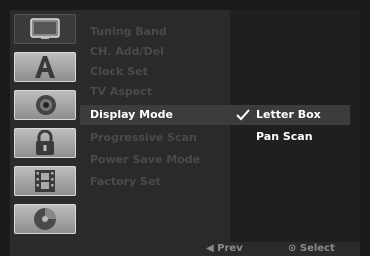 The height and width of the screenshot is (256, 370). I want to click on checkmark-icon, so click(243, 115).